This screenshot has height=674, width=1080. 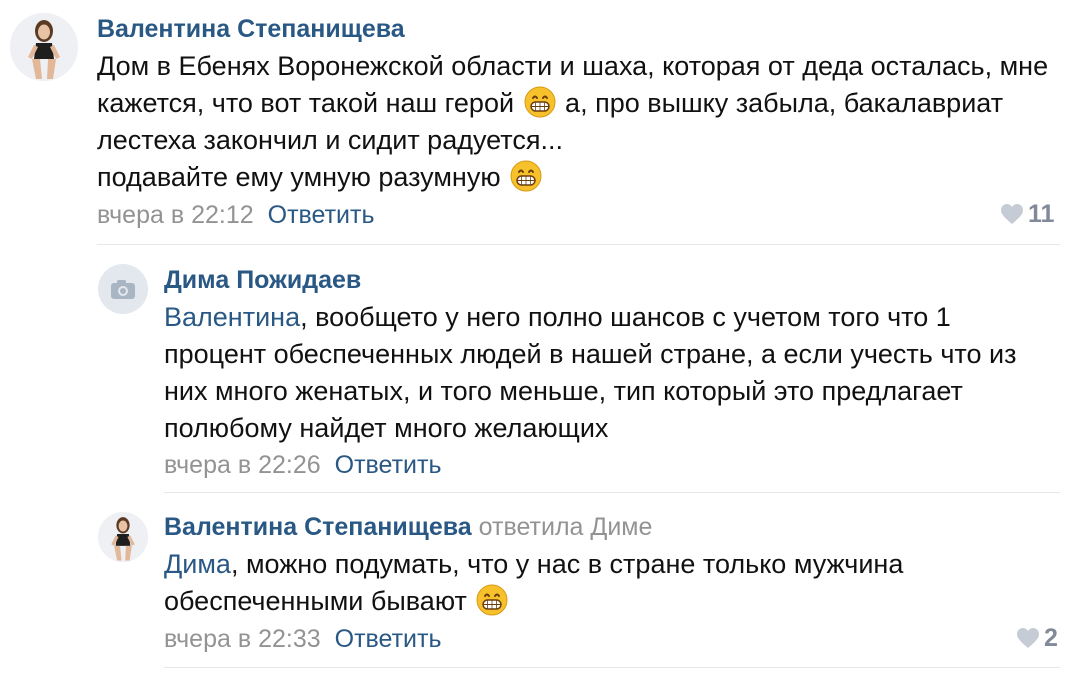 I want to click on comment-meta: вчера в 22:26 Ответить, so click(x=303, y=465).